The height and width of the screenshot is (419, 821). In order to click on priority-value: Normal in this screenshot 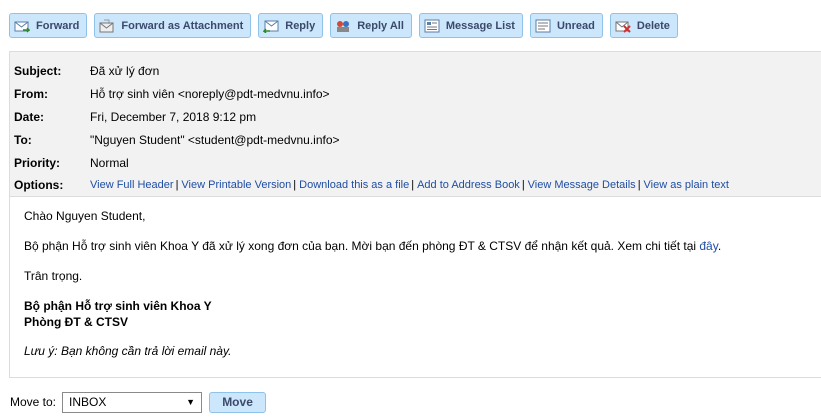, I will do `click(109, 163)`.